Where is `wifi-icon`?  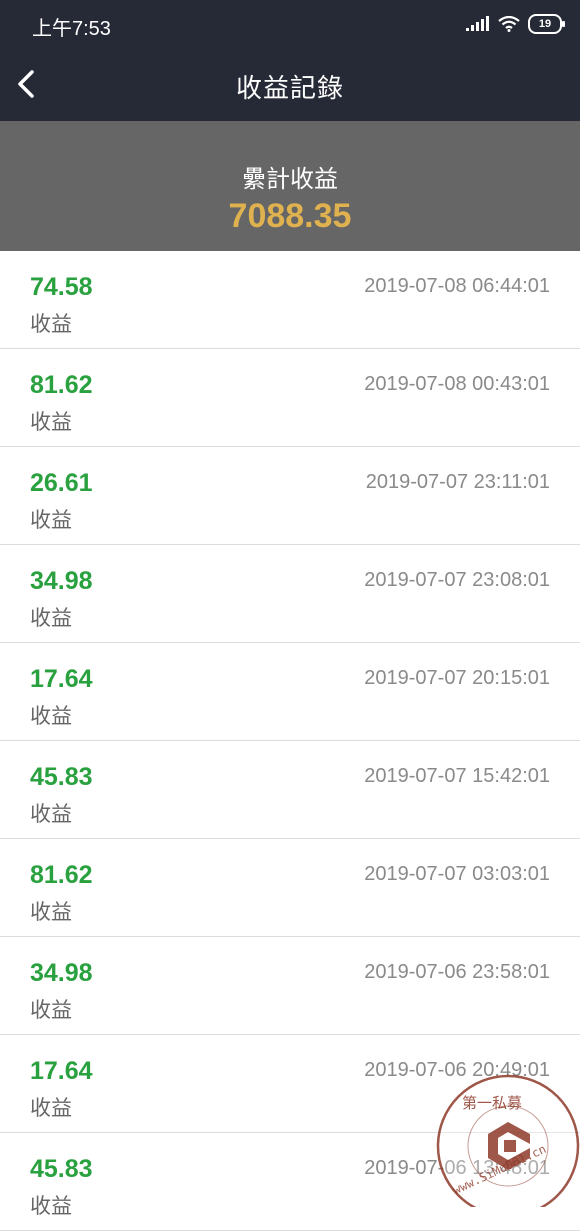
wifi-icon is located at coordinates (509, 24).